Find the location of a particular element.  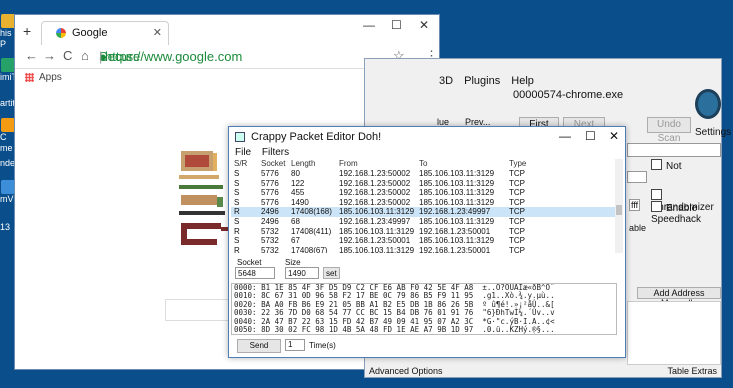

packet-cell: 17408(411) is located at coordinates (311, 231).